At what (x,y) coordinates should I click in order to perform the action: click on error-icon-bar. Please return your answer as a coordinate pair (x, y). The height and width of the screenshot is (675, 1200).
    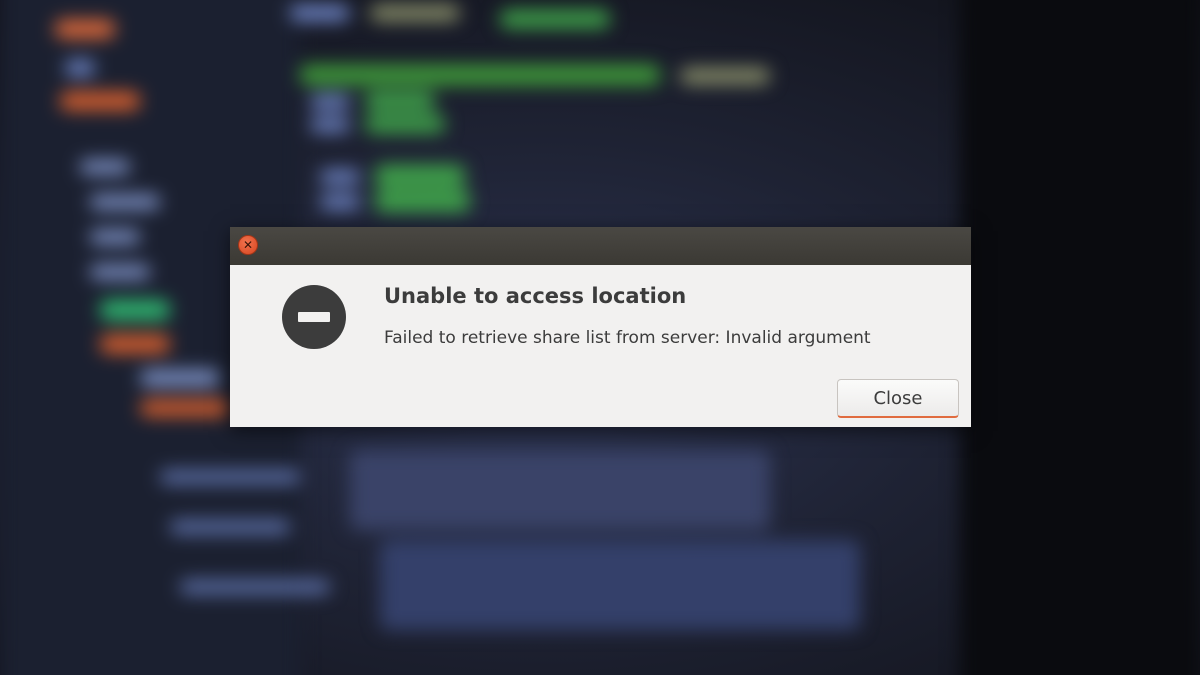
    Looking at the image, I should click on (314, 317).